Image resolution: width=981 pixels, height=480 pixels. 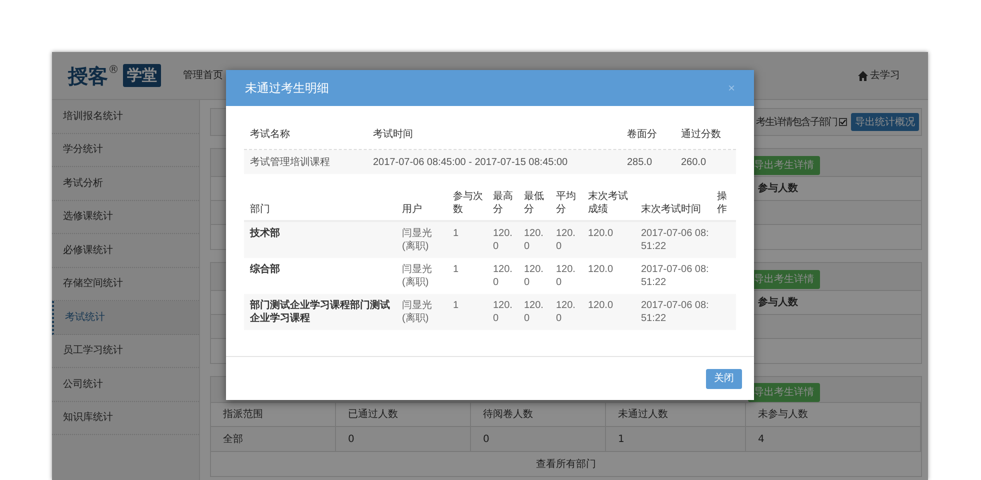 What do you see at coordinates (319, 312) in the screenshot?
I see `table-cell-text: 部门测试企业学习课程部门测试企业学习课程` at bounding box center [319, 312].